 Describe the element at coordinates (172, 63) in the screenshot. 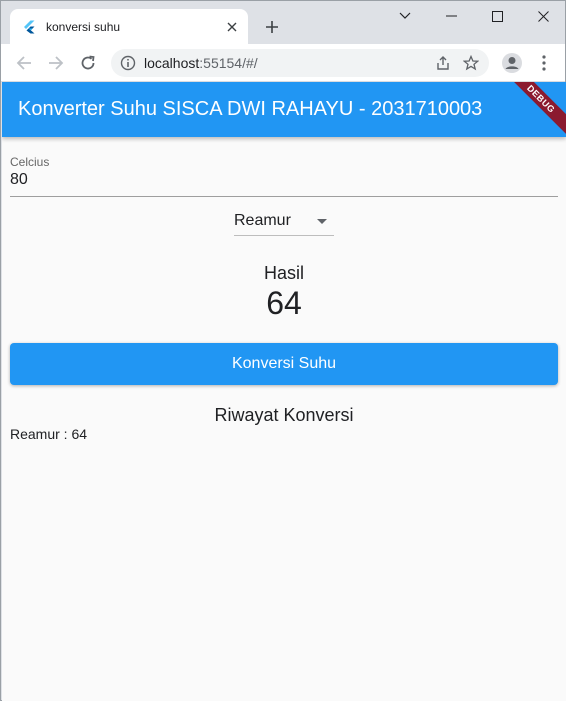

I see `url-host: localhost` at that location.